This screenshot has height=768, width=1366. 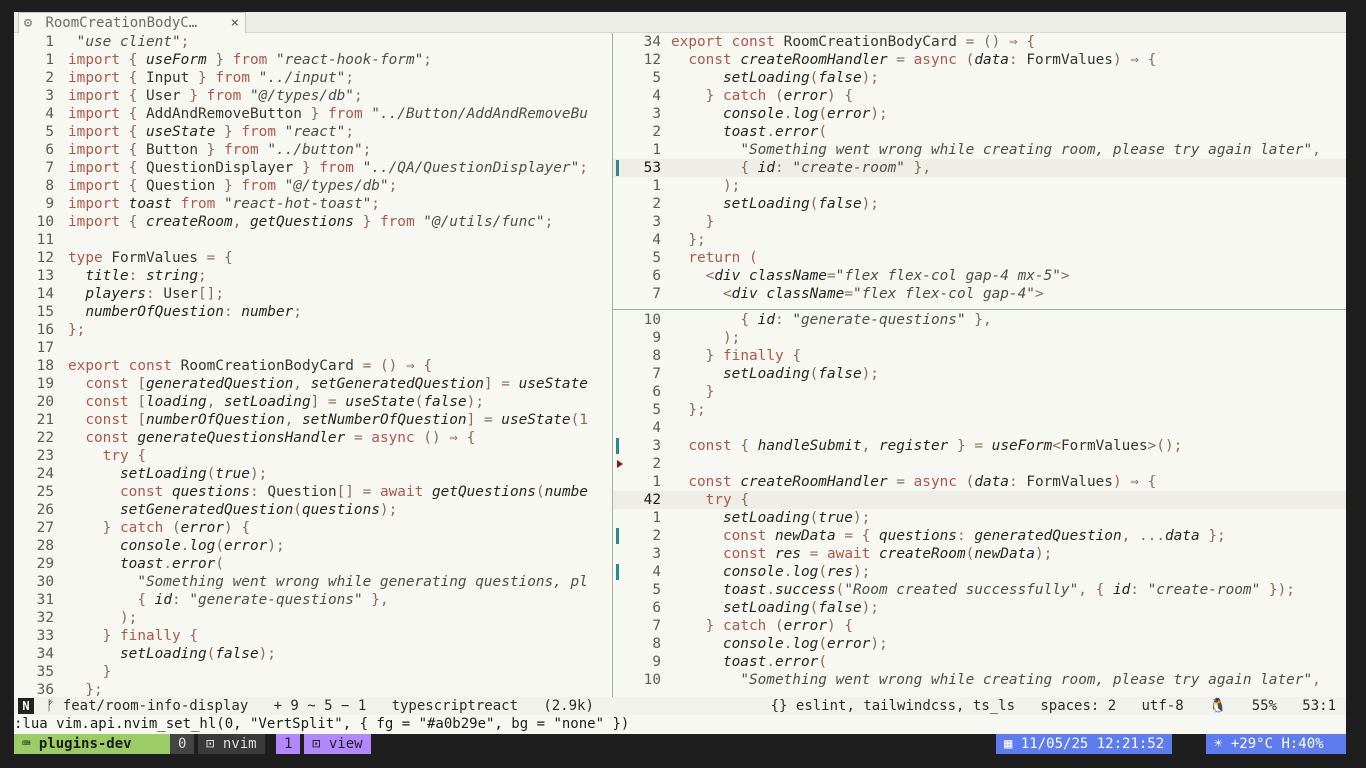 I want to click on keyboard-icon: ⌨, so click(x=26, y=744).